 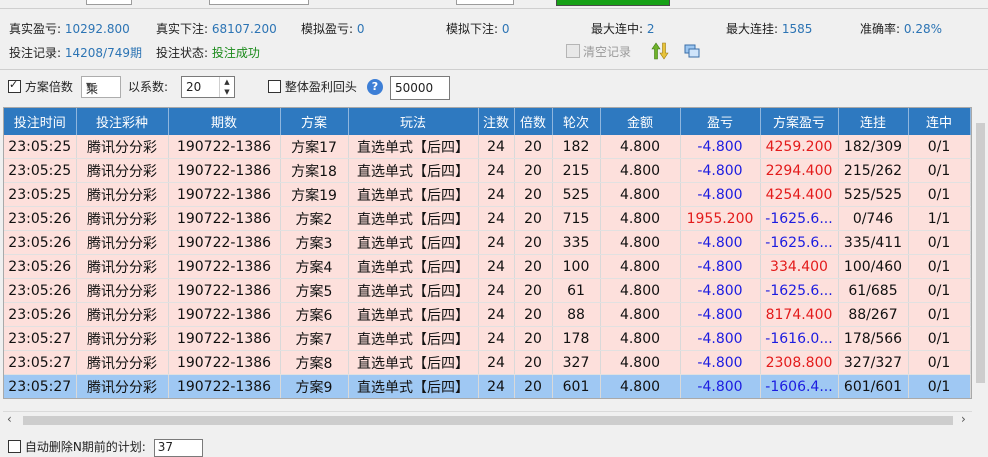 I want to click on table-cell: 2294.400, so click(x=799, y=170).